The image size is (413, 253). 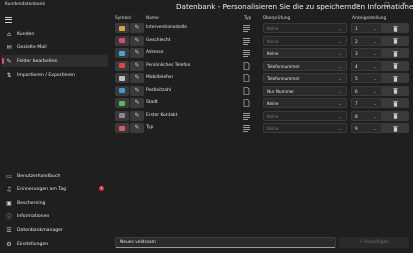 I want to click on position-dropdown: 6 ⌄, so click(x=366, y=90).